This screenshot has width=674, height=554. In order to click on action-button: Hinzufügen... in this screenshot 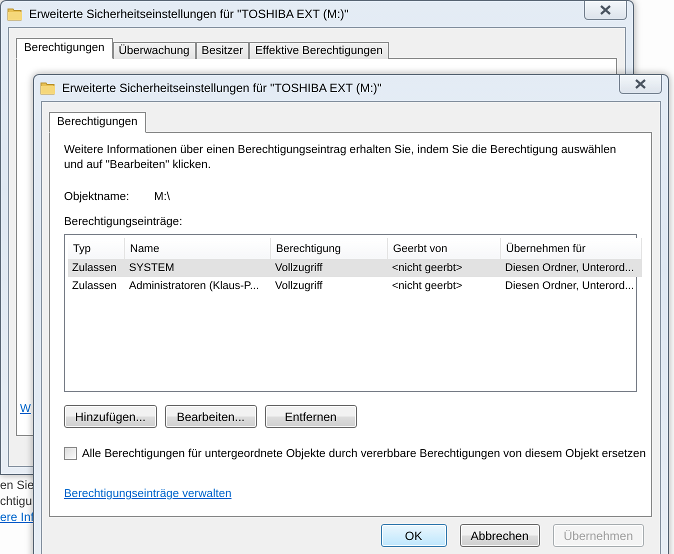, I will do `click(110, 416)`.